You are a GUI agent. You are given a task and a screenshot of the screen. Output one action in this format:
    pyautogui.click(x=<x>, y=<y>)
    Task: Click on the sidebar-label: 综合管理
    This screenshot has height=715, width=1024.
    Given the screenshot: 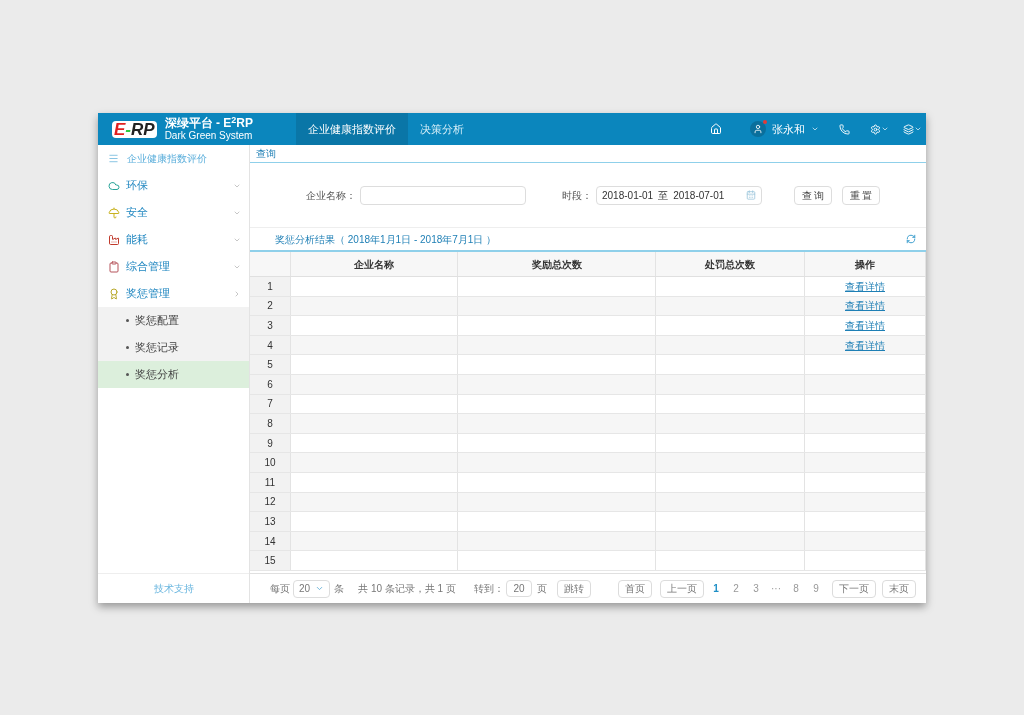 What is the action you would take?
    pyautogui.click(x=148, y=267)
    